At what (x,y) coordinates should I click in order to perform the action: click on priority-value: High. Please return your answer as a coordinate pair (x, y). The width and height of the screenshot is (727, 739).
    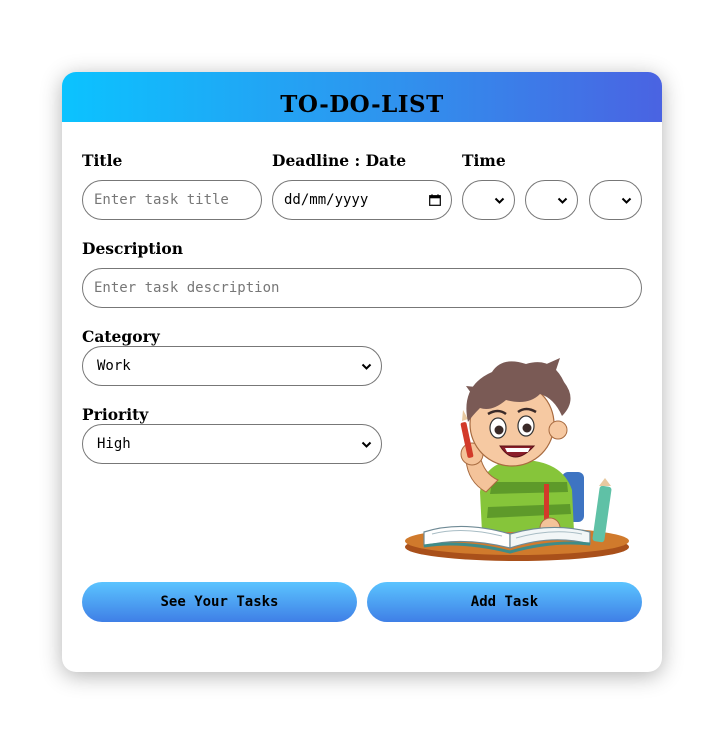
    Looking at the image, I should click on (114, 444).